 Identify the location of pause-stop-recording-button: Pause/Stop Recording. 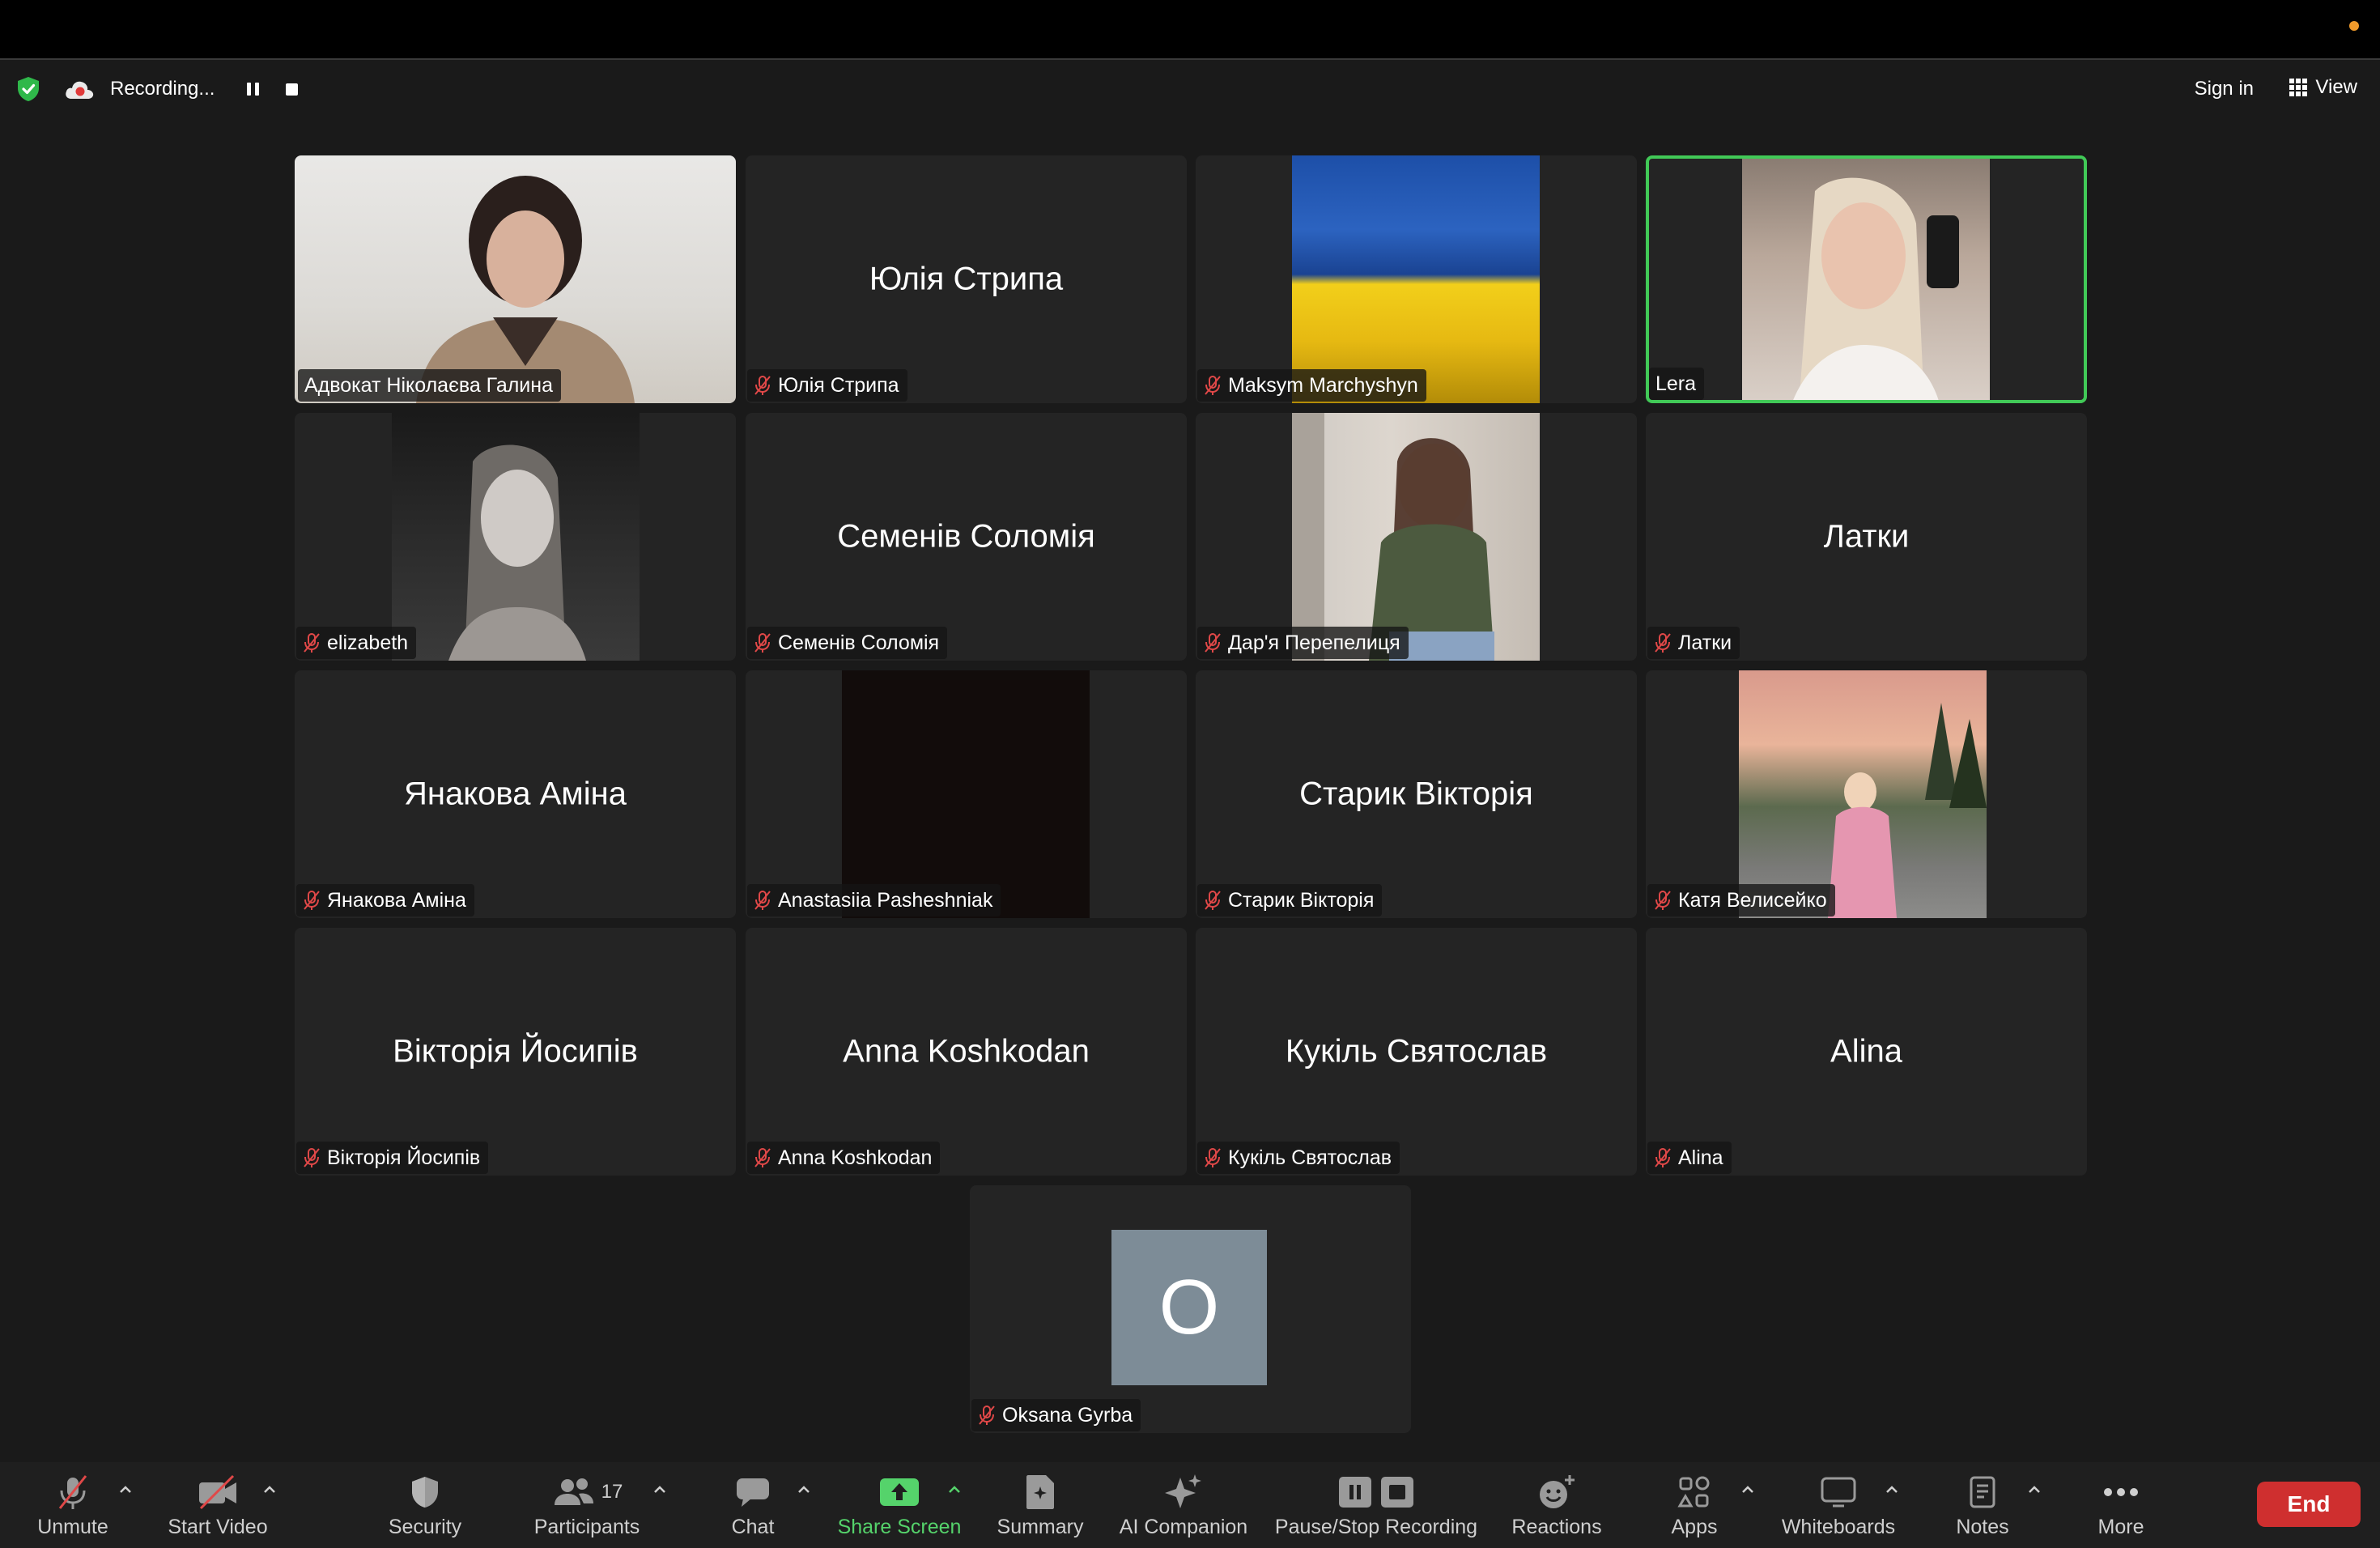
(1376, 1505).